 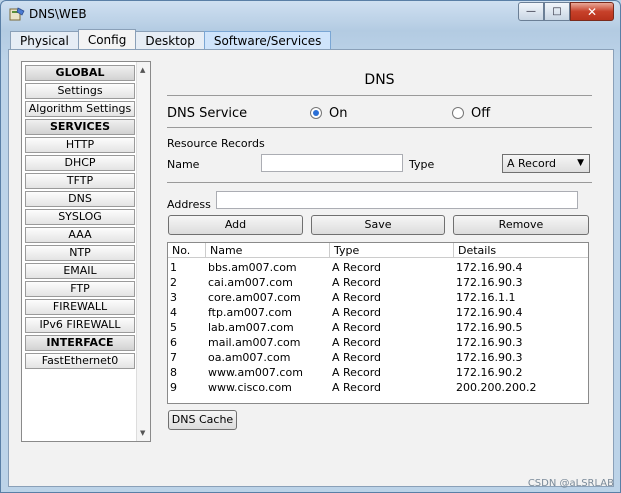 What do you see at coordinates (422, 164) in the screenshot?
I see `type-label: Type` at bounding box center [422, 164].